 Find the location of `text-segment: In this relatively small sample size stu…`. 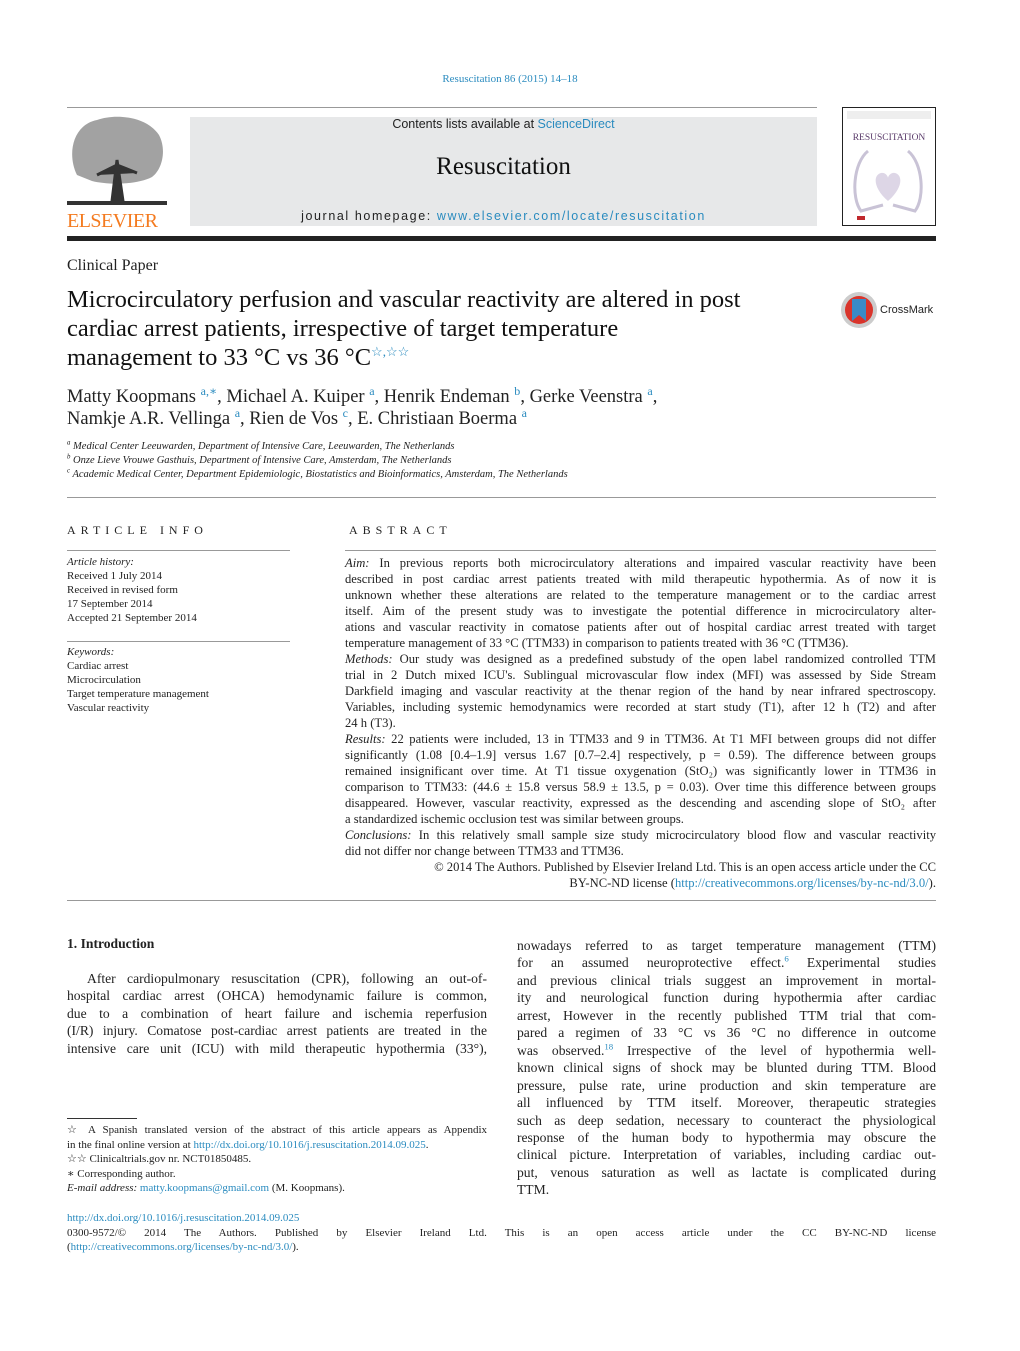

text-segment: In this relatively small sample size stu… is located at coordinates (673, 835).